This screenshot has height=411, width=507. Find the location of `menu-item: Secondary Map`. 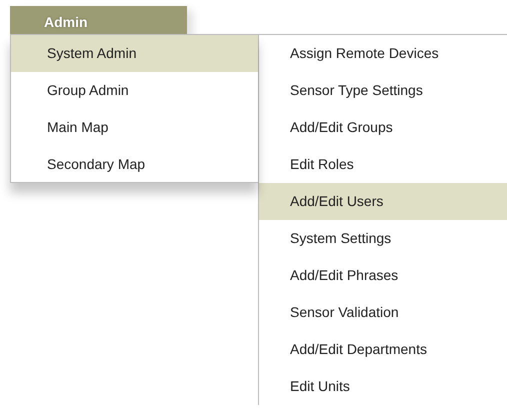

menu-item: Secondary Map is located at coordinates (134, 164).